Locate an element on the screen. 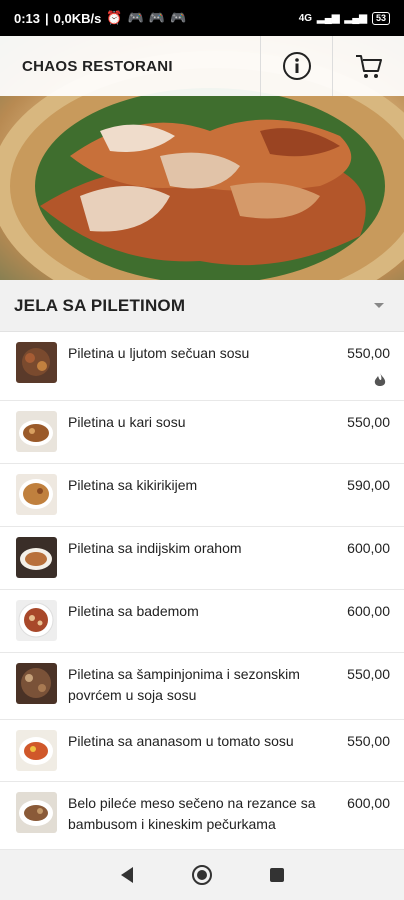 This screenshot has width=404, height=900. recents-icon is located at coordinates (276, 875).